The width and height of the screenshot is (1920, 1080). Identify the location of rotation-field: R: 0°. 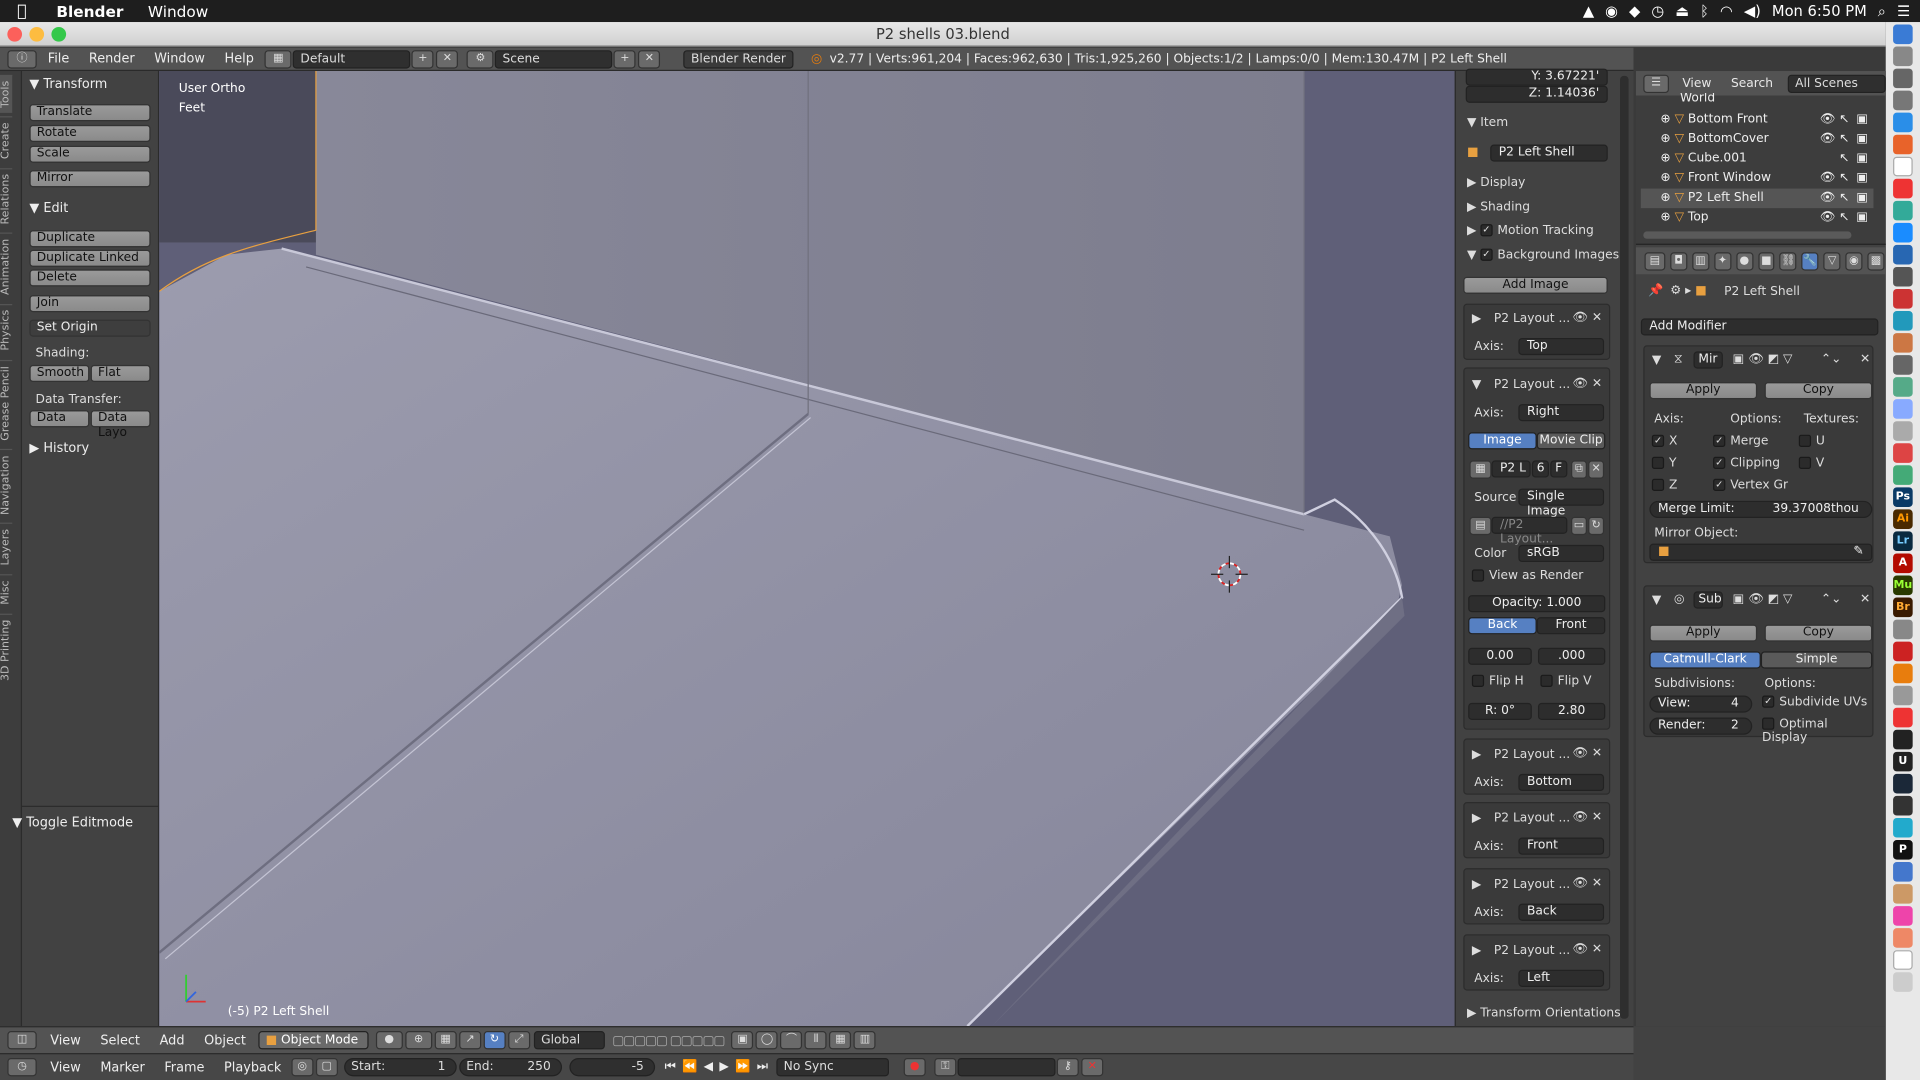
(1500, 711).